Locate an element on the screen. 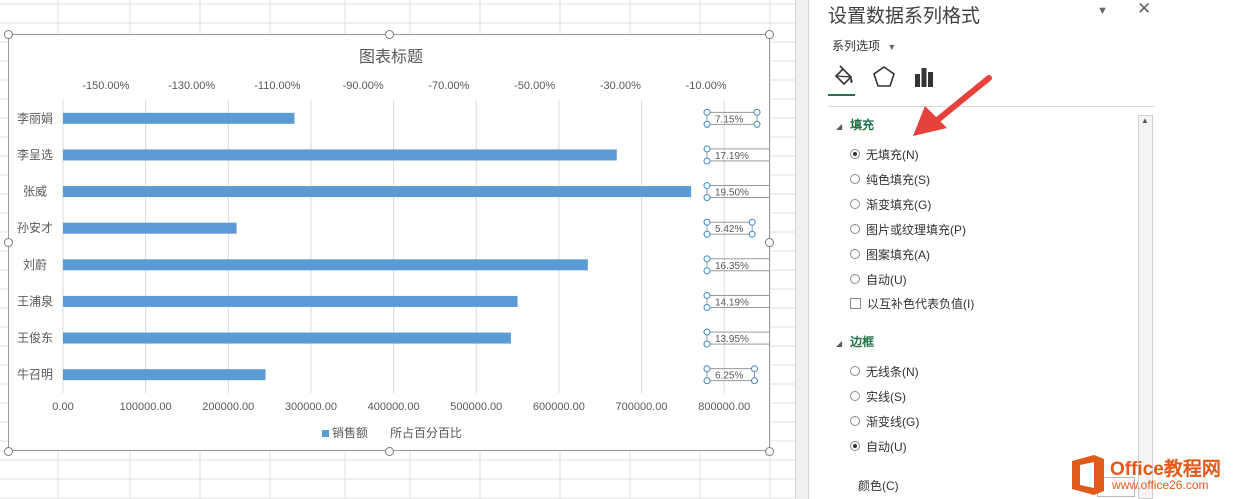  chart-title: 图表标题 is located at coordinates (391, 57).